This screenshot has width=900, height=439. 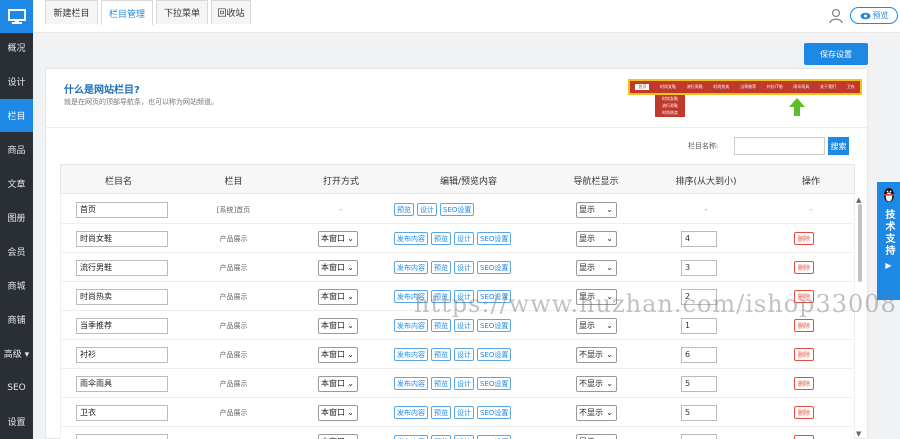 What do you see at coordinates (699, 436) in the screenshot?
I see `order-input` at bounding box center [699, 436].